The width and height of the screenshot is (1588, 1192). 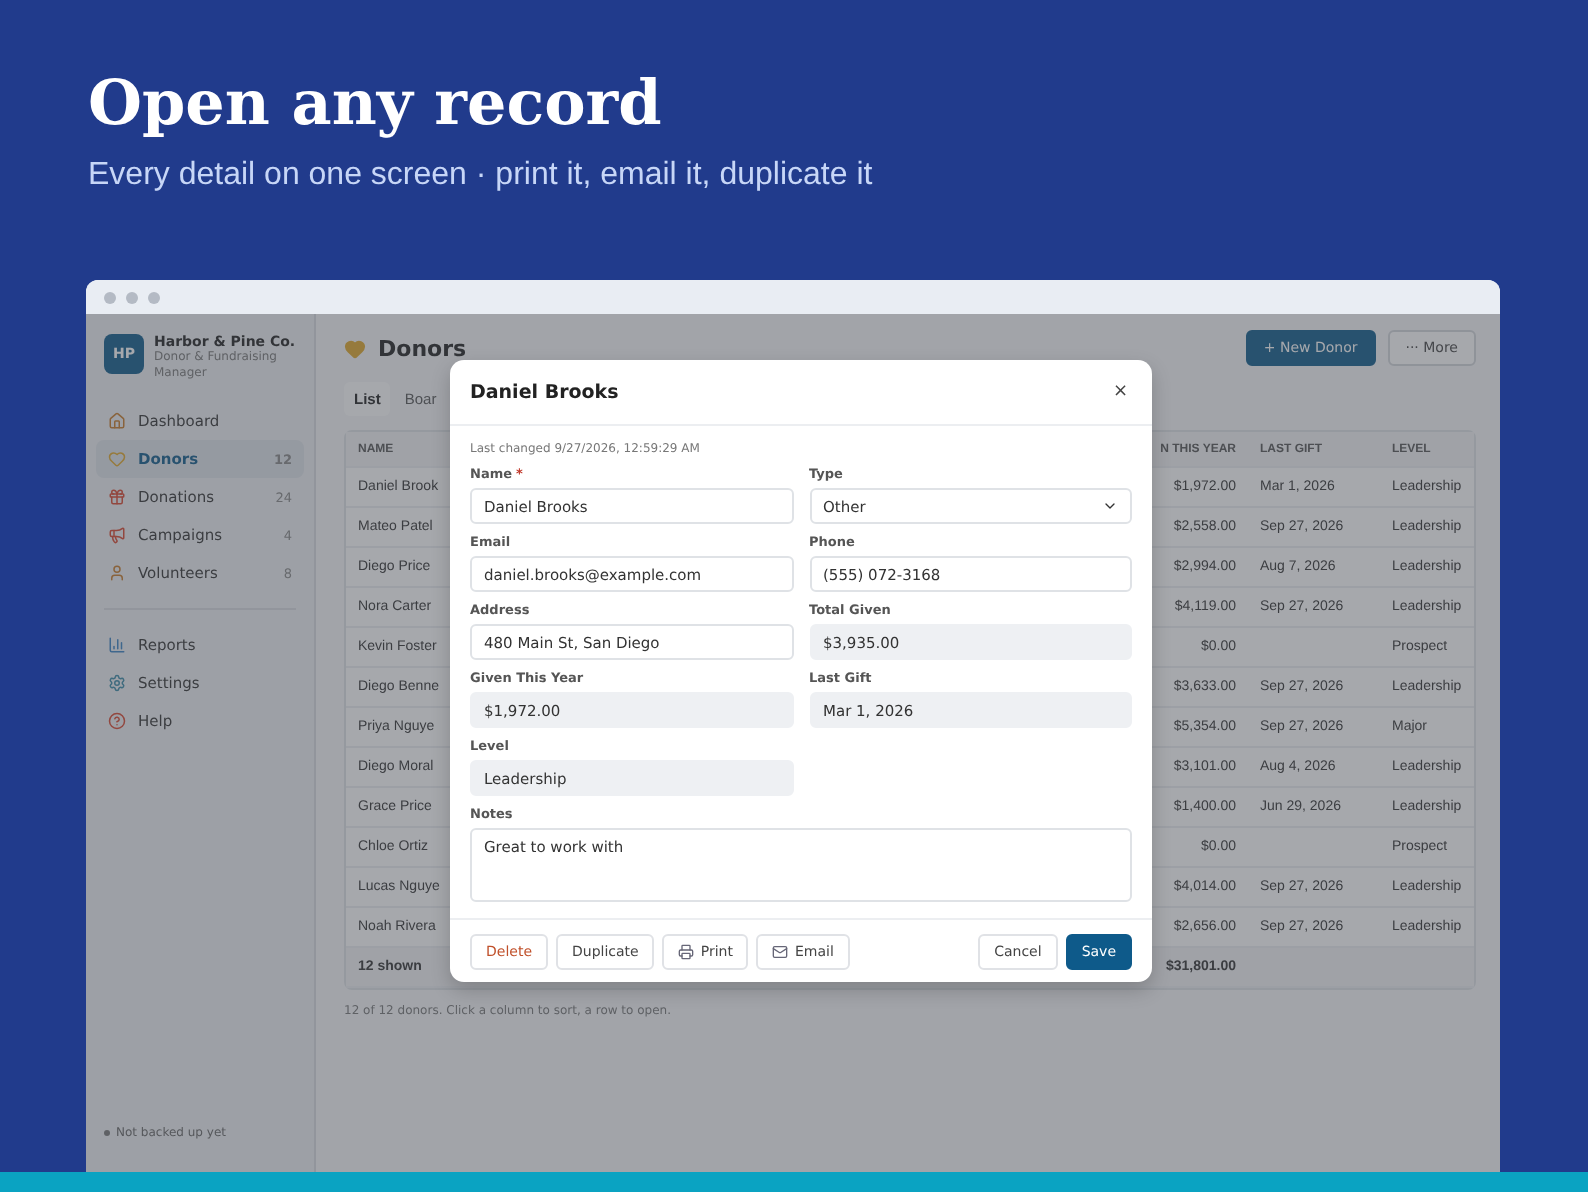 What do you see at coordinates (686, 952) in the screenshot?
I see `printer-icon` at bounding box center [686, 952].